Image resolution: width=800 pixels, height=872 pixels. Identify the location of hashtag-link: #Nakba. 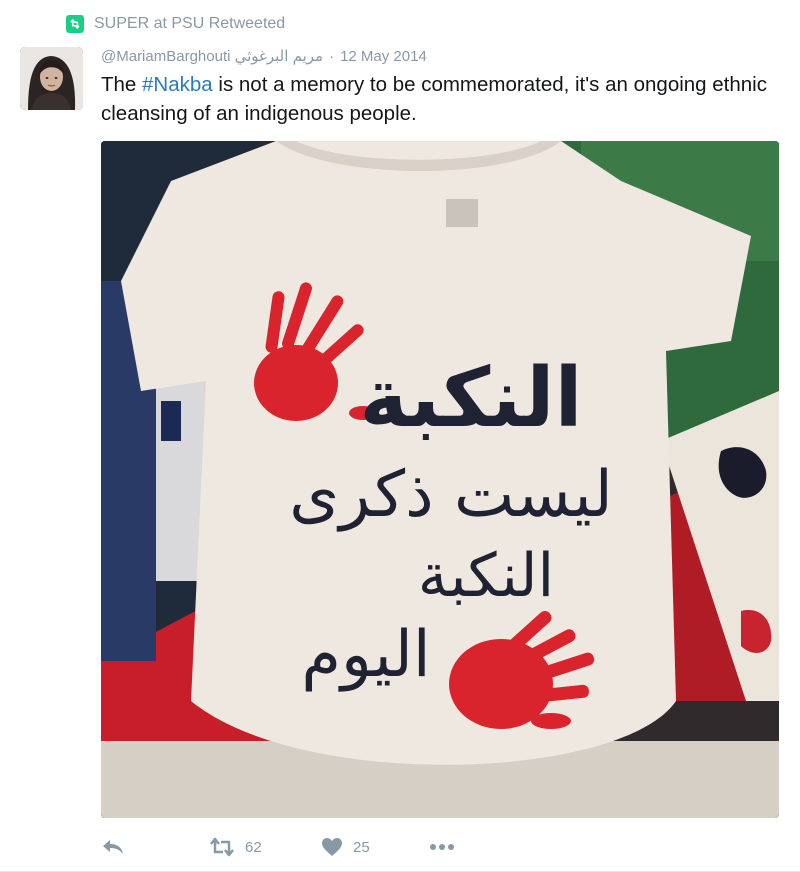
(177, 84).